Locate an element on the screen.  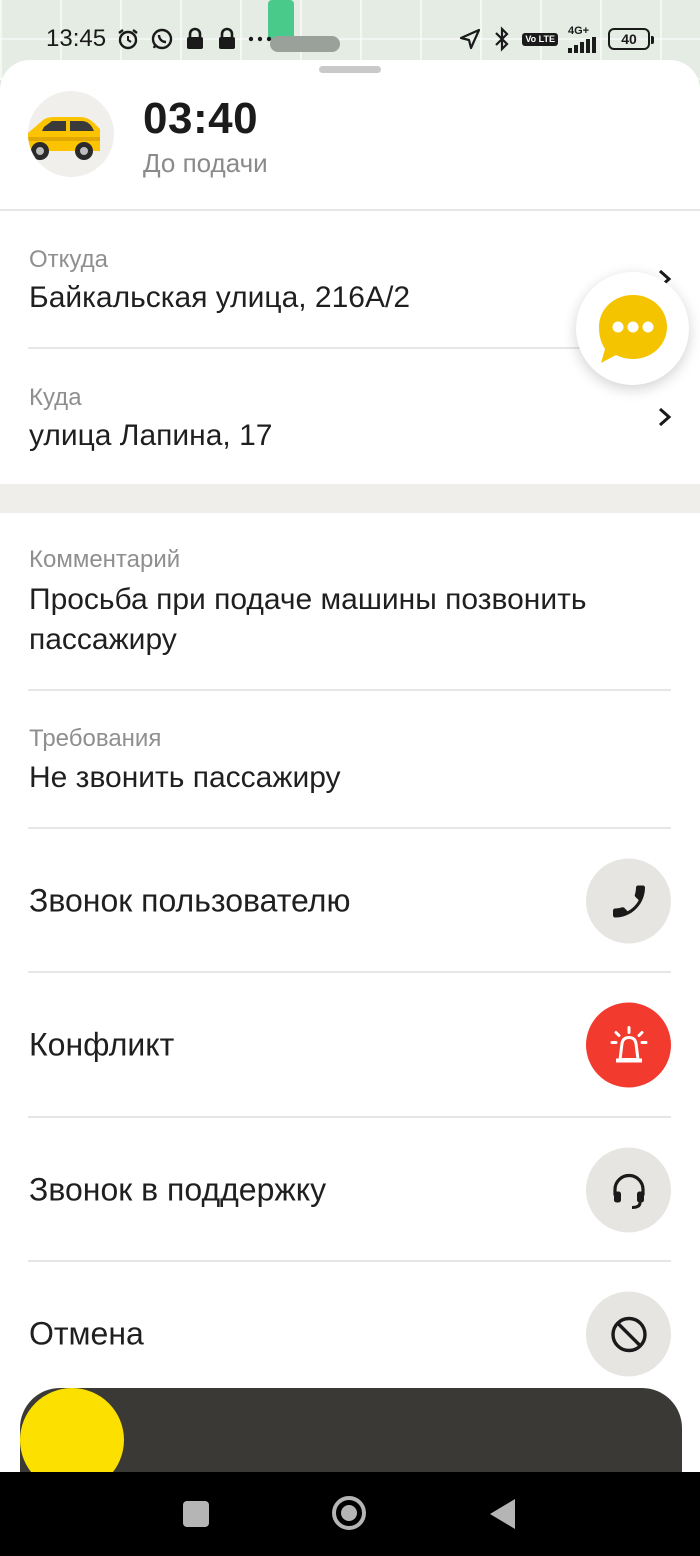
call-support-button is located at coordinates (628, 1190).